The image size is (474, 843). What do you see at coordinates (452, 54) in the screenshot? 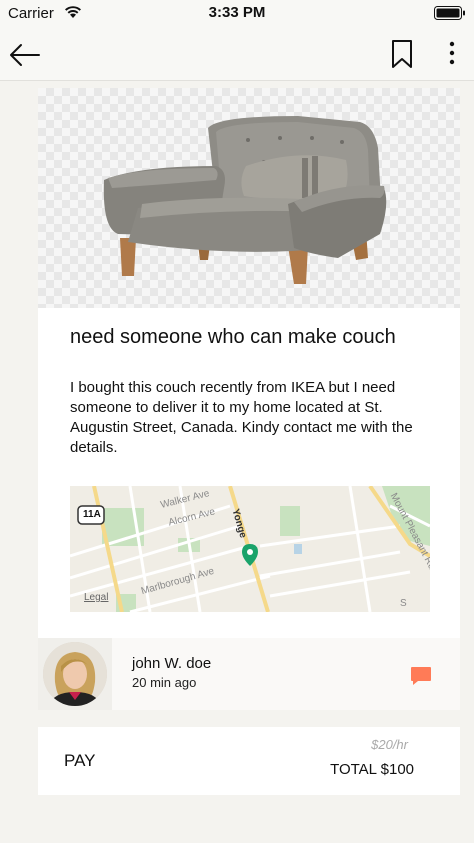
I see `more-vertical-icon` at bounding box center [452, 54].